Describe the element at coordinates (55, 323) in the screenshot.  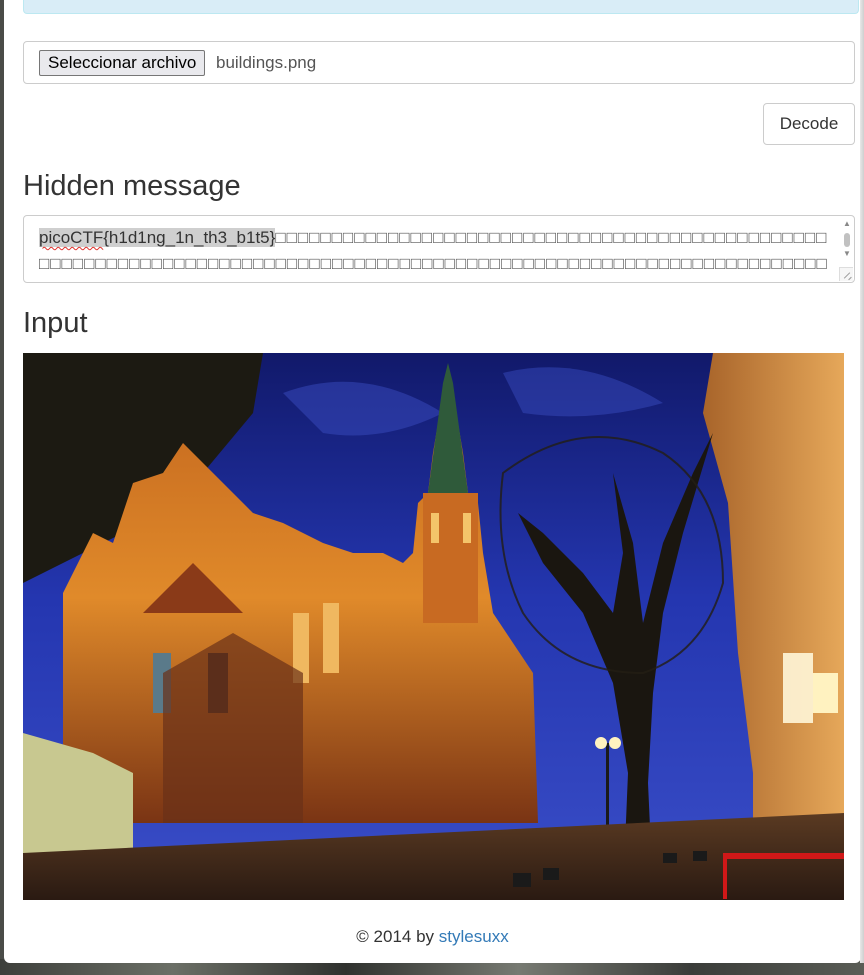
I see `input-heading: Input` at that location.